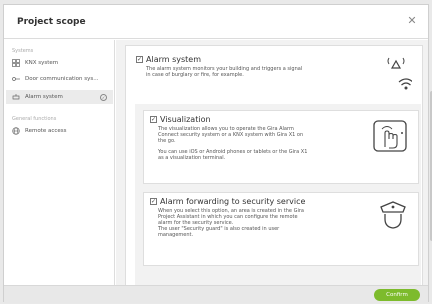 The width and height of the screenshot is (432, 304). What do you see at coordinates (42, 63) in the screenshot?
I see `sidebar-item-label: KNX system` at bounding box center [42, 63].